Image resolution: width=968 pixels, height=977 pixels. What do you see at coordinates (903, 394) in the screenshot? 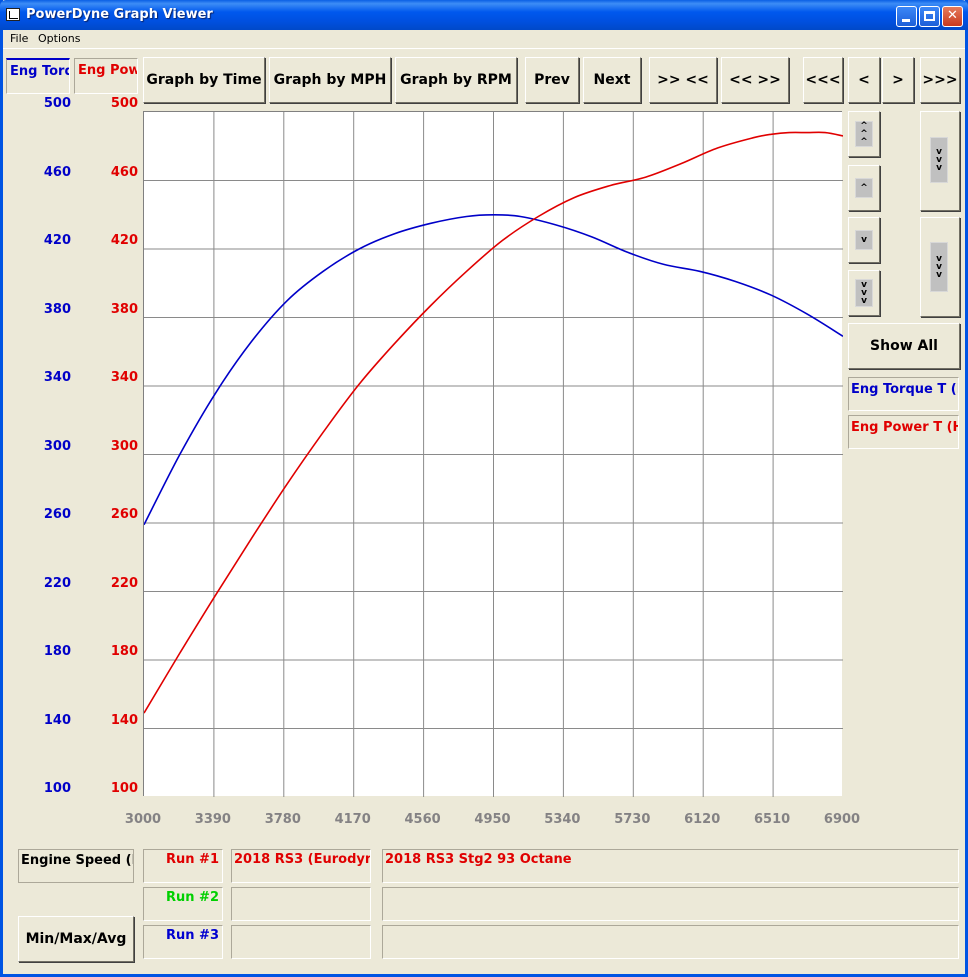
I see `legend-torque: Eng Torque T (Ft-` at bounding box center [903, 394].